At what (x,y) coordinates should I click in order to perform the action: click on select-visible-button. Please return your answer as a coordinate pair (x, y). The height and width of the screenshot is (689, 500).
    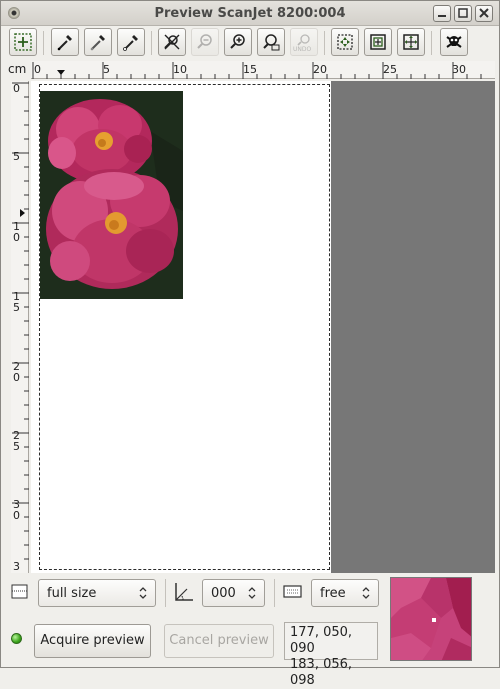
    Looking at the image, I should click on (411, 42).